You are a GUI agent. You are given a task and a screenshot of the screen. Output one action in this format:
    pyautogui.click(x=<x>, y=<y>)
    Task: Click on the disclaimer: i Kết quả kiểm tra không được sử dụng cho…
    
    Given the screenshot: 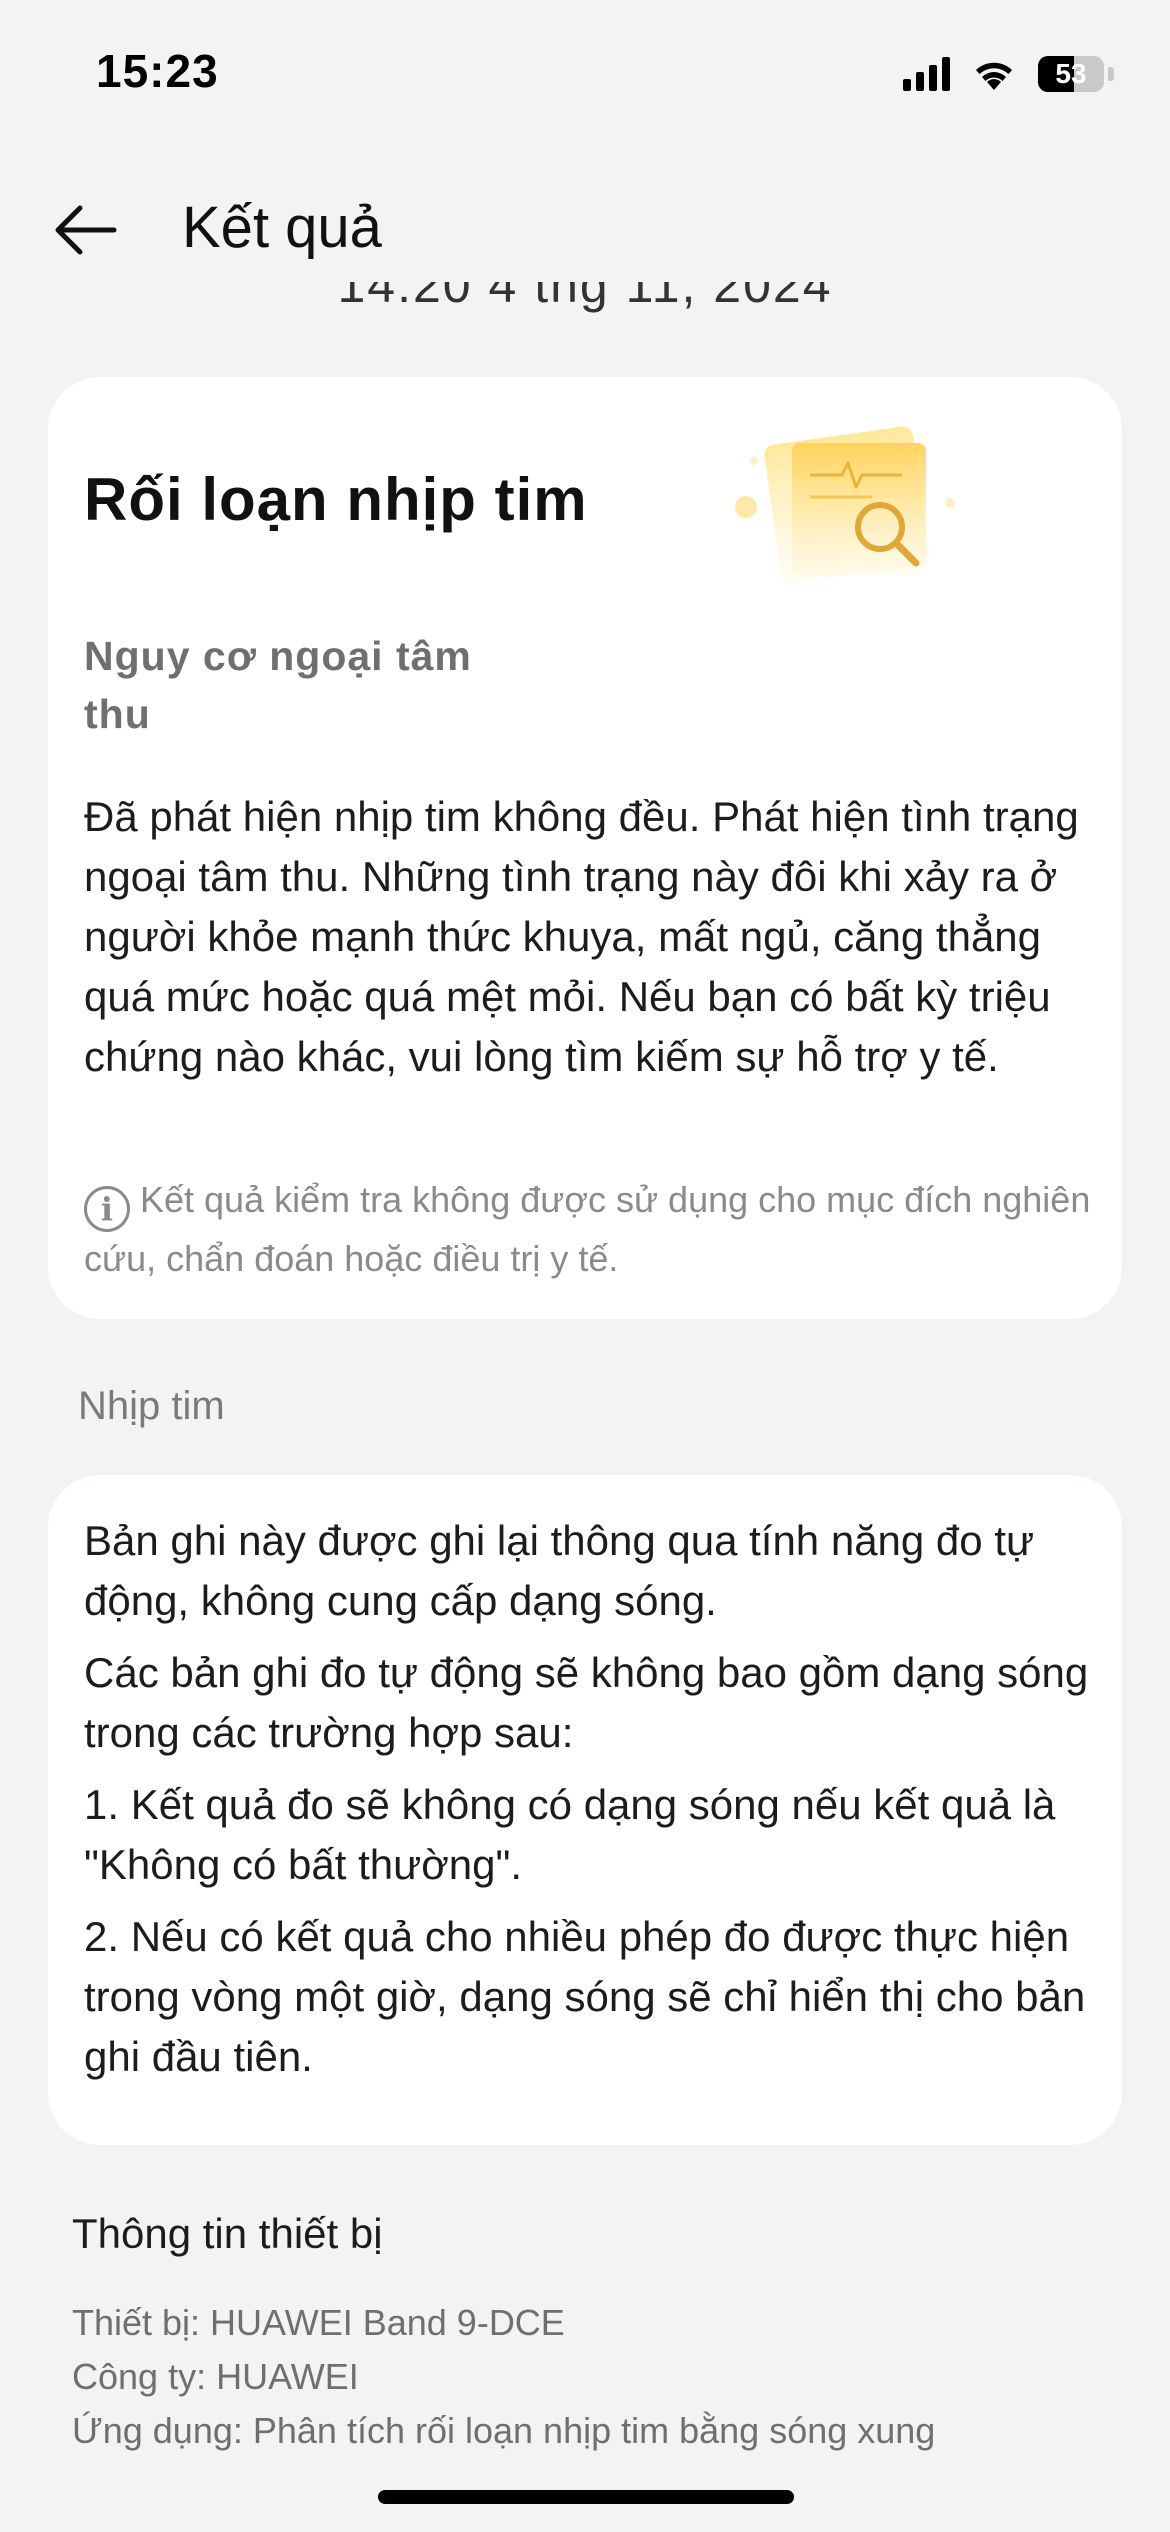 What is the action you would take?
    pyautogui.click(x=589, y=1229)
    